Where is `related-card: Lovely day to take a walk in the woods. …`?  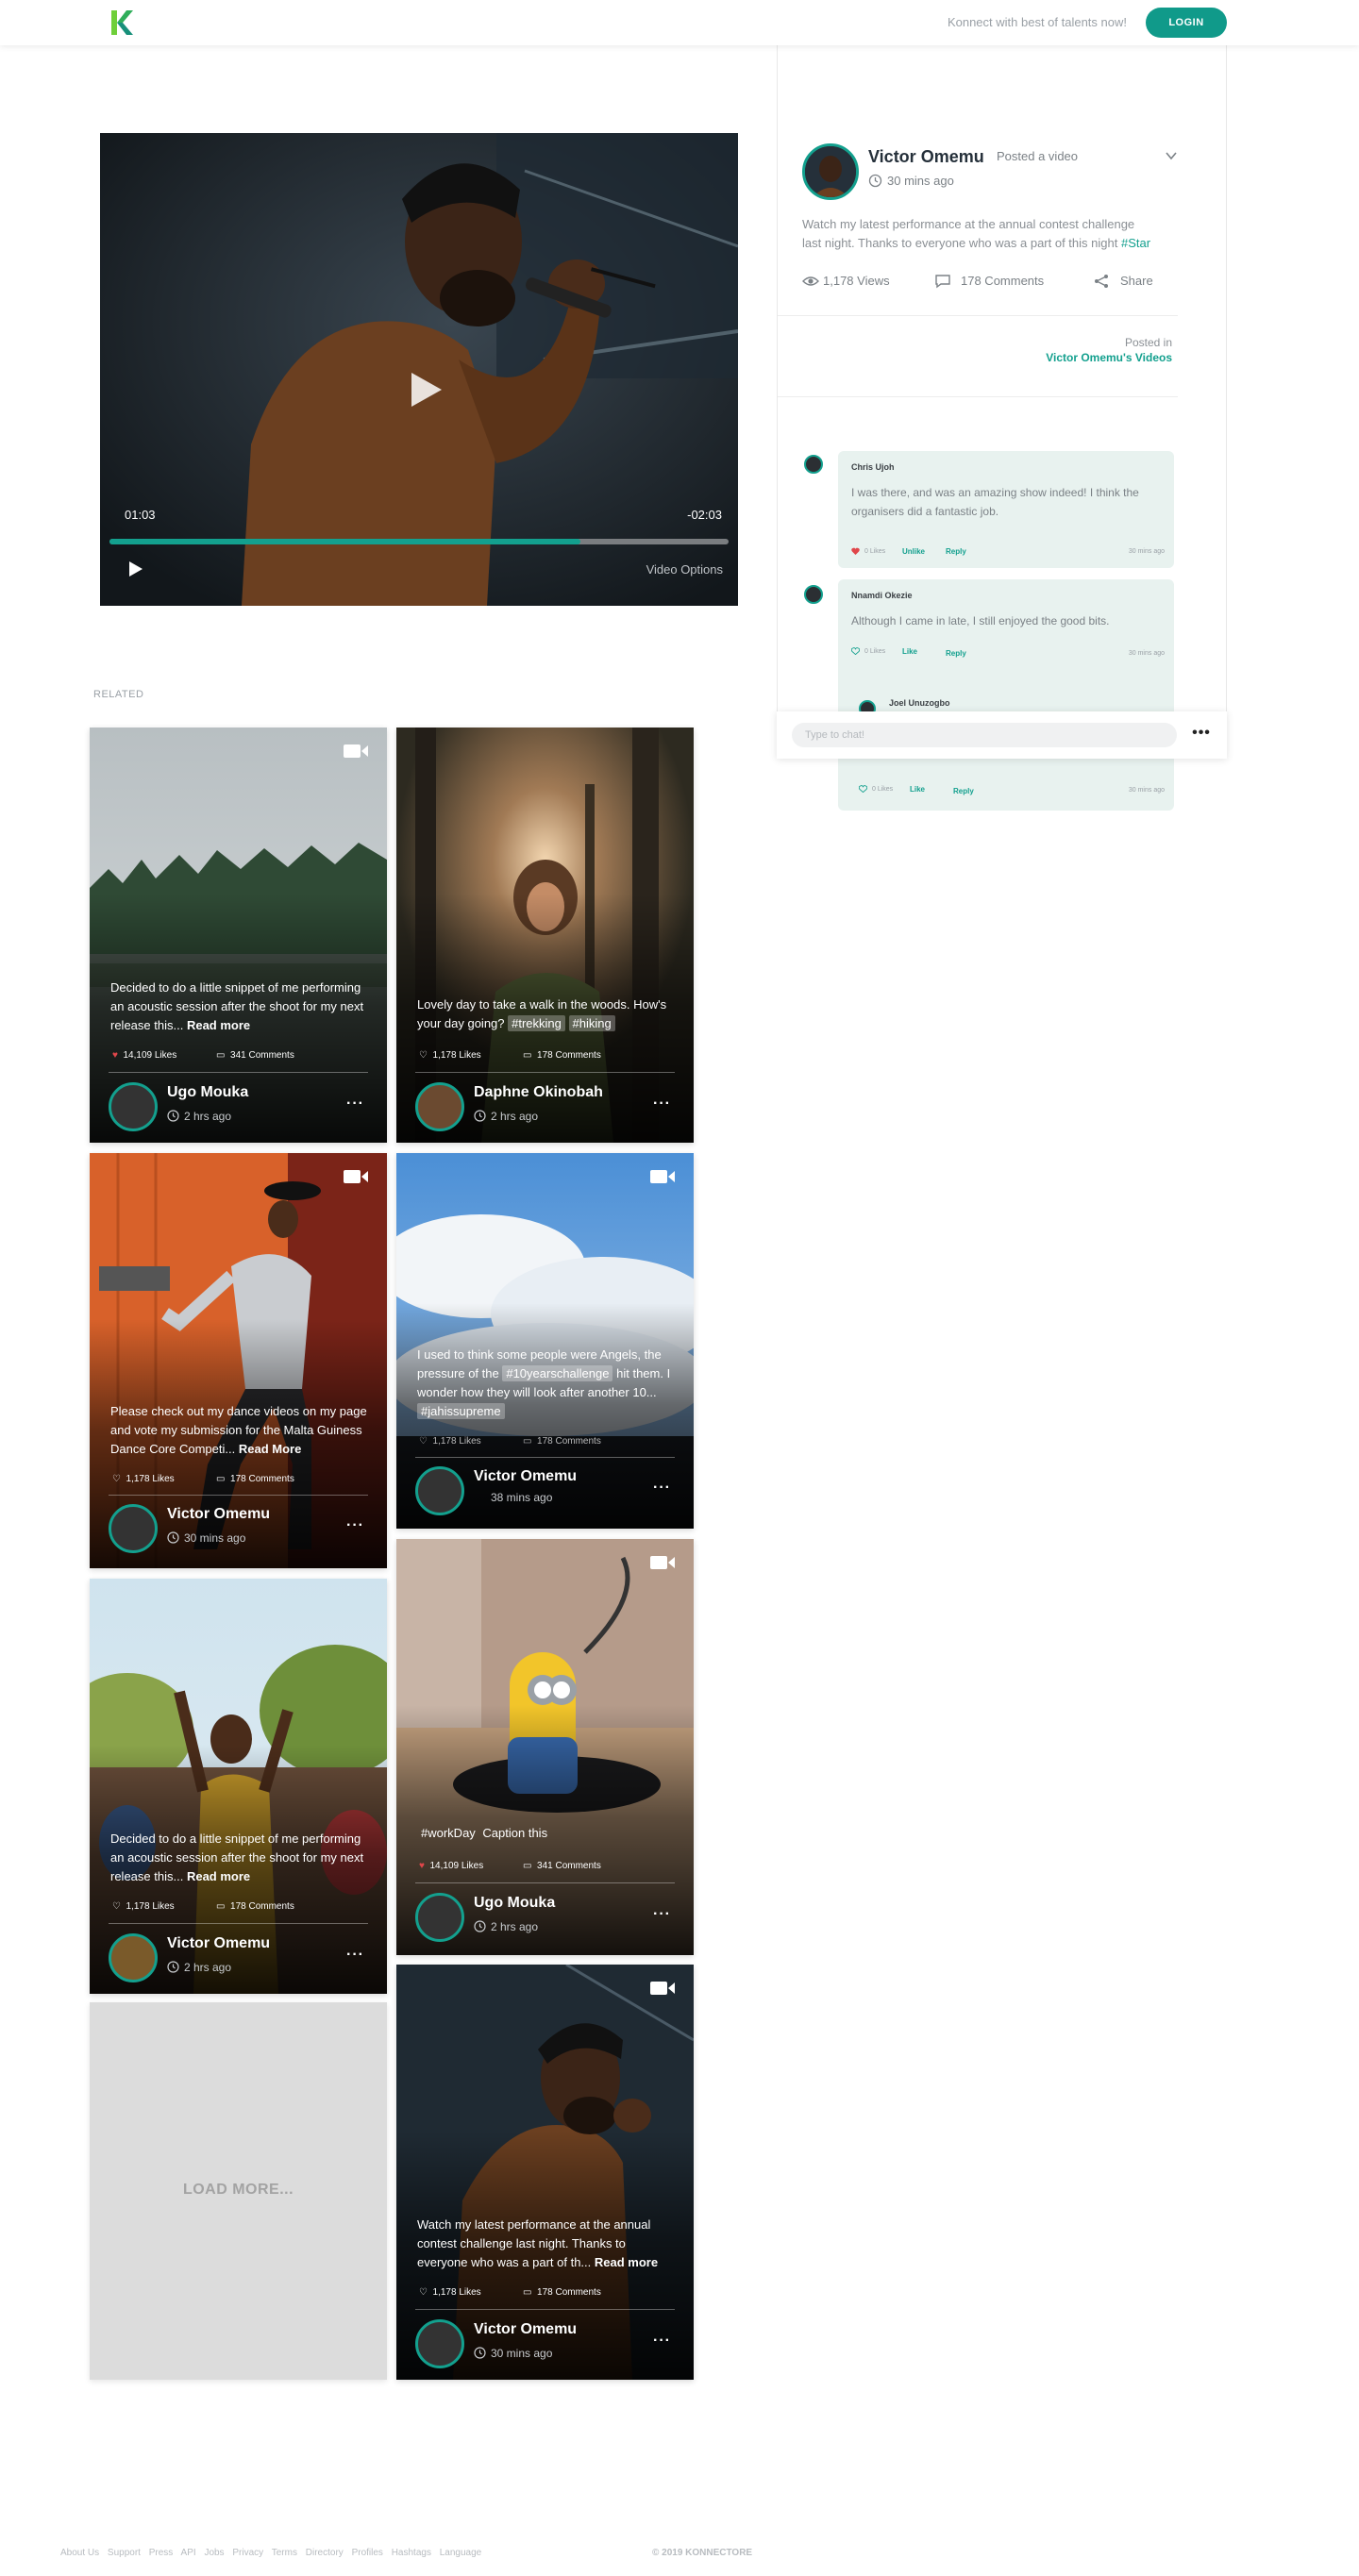 related-card: Lovely day to take a walk in the woods. … is located at coordinates (545, 935).